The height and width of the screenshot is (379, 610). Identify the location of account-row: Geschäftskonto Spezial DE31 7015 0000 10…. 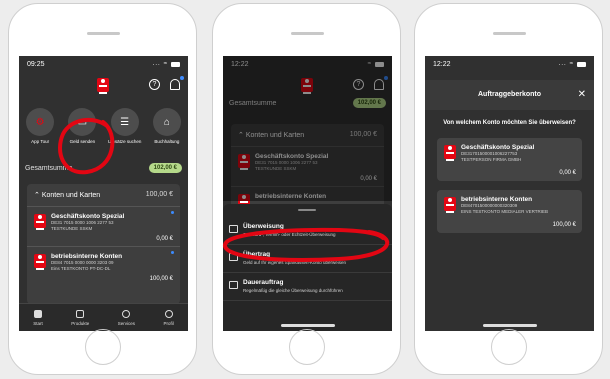
(103, 226).